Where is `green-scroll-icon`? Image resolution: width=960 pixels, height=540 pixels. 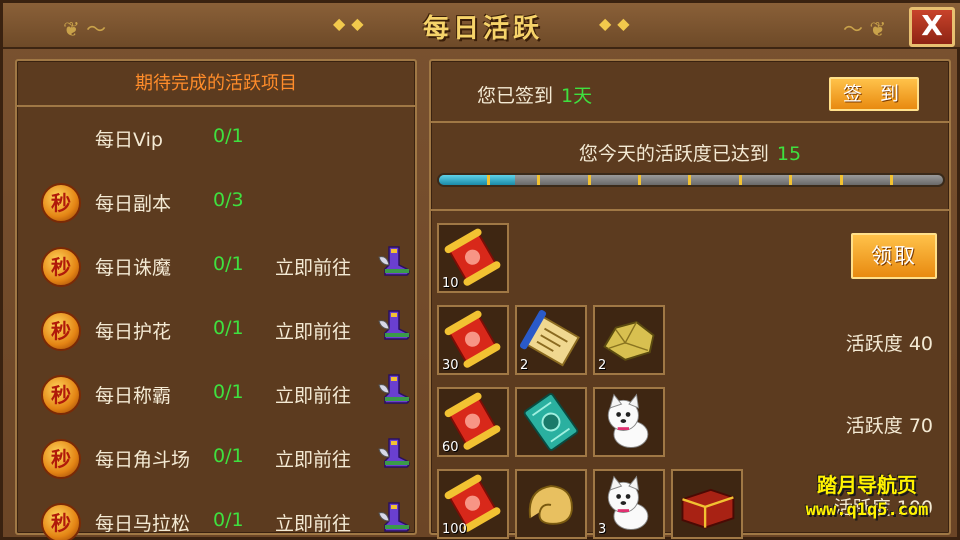
green-scroll-icon is located at coordinates (551, 424).